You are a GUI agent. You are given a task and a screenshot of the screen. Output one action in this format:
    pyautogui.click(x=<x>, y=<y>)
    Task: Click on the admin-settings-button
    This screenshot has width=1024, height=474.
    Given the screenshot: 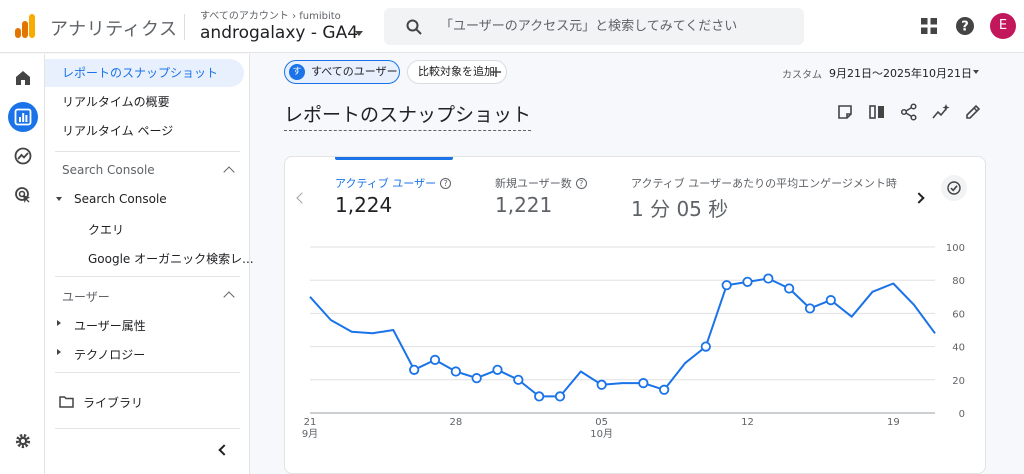 What is the action you would take?
    pyautogui.click(x=23, y=441)
    